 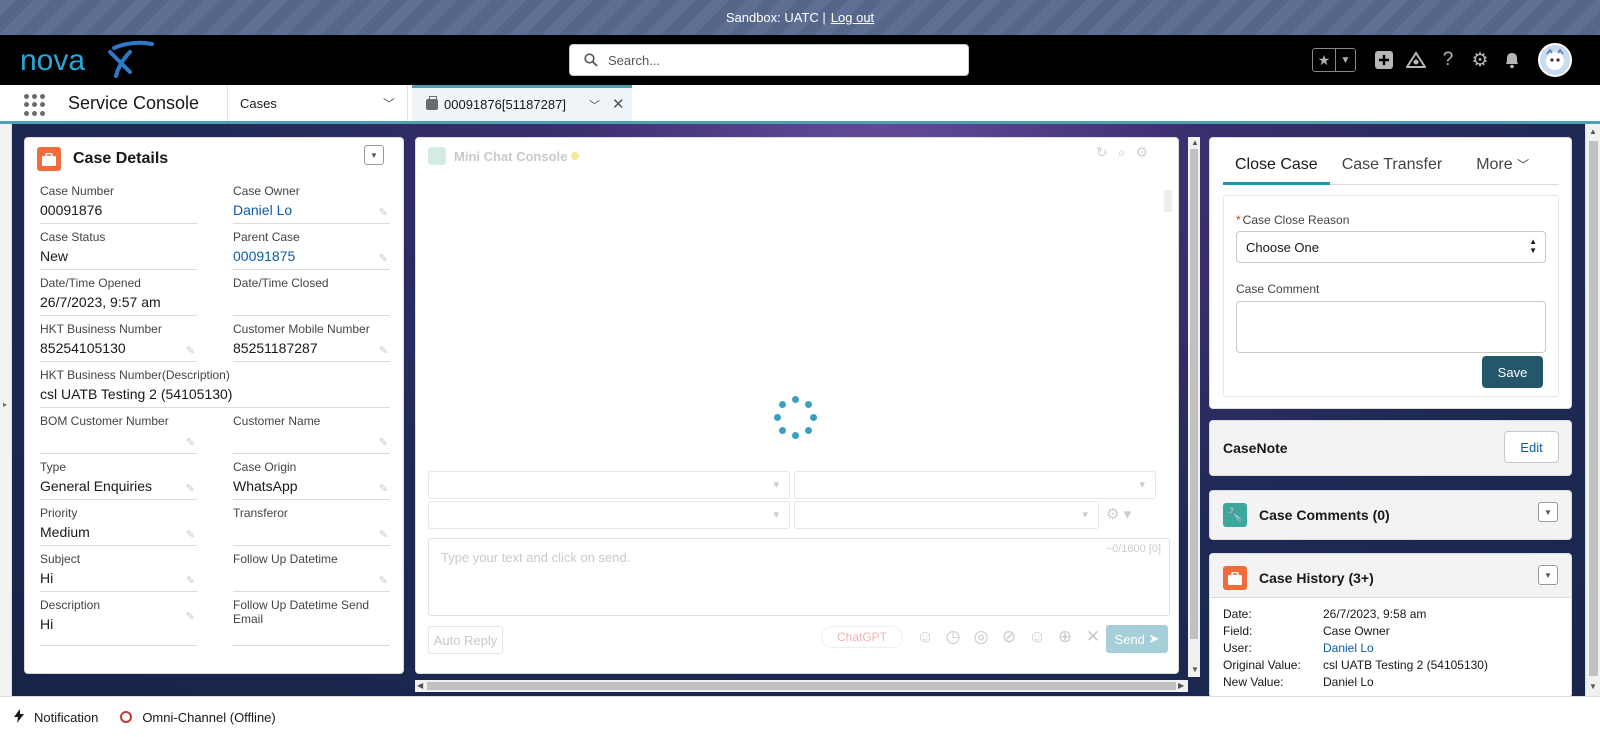 What do you see at coordinates (594, 105) in the screenshot?
I see `tab-chevron-down-icon: ﹀` at bounding box center [594, 105].